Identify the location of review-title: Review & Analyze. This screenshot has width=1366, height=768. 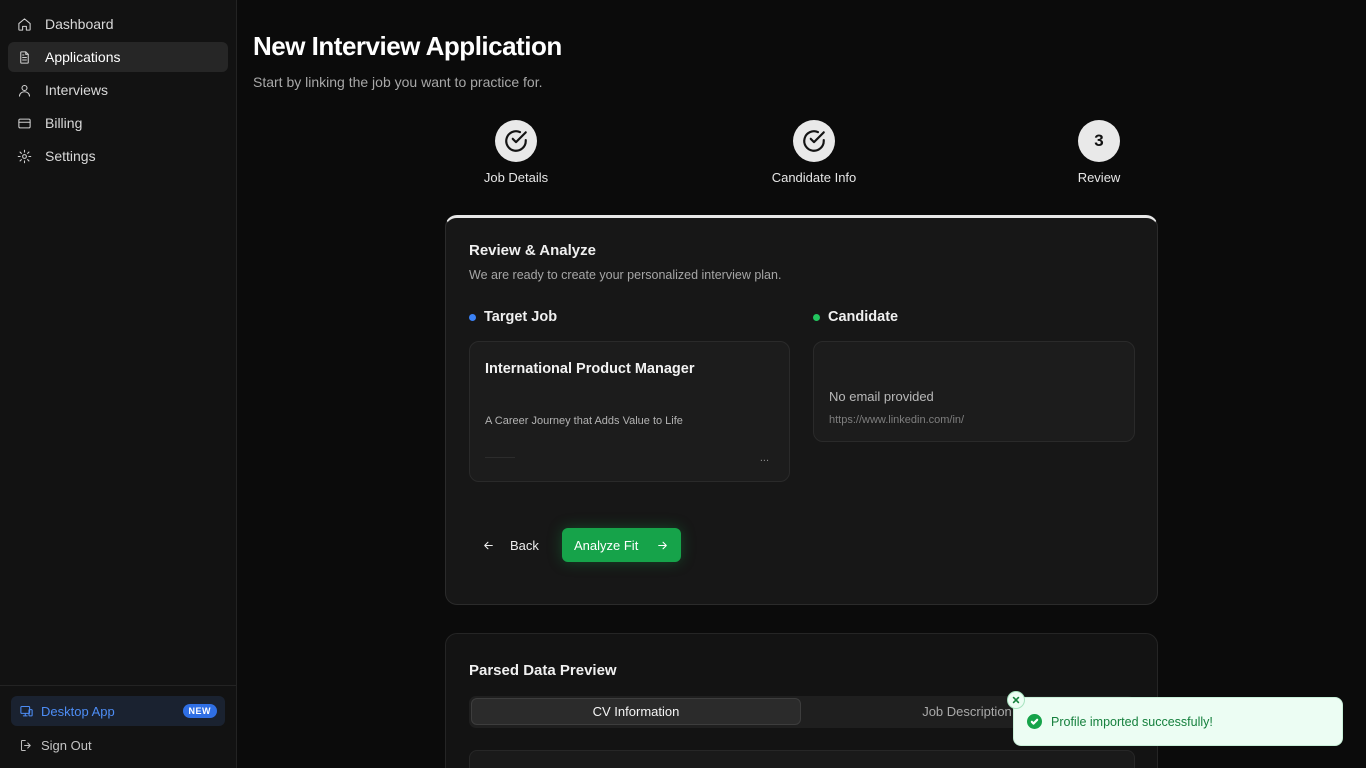
(532, 250).